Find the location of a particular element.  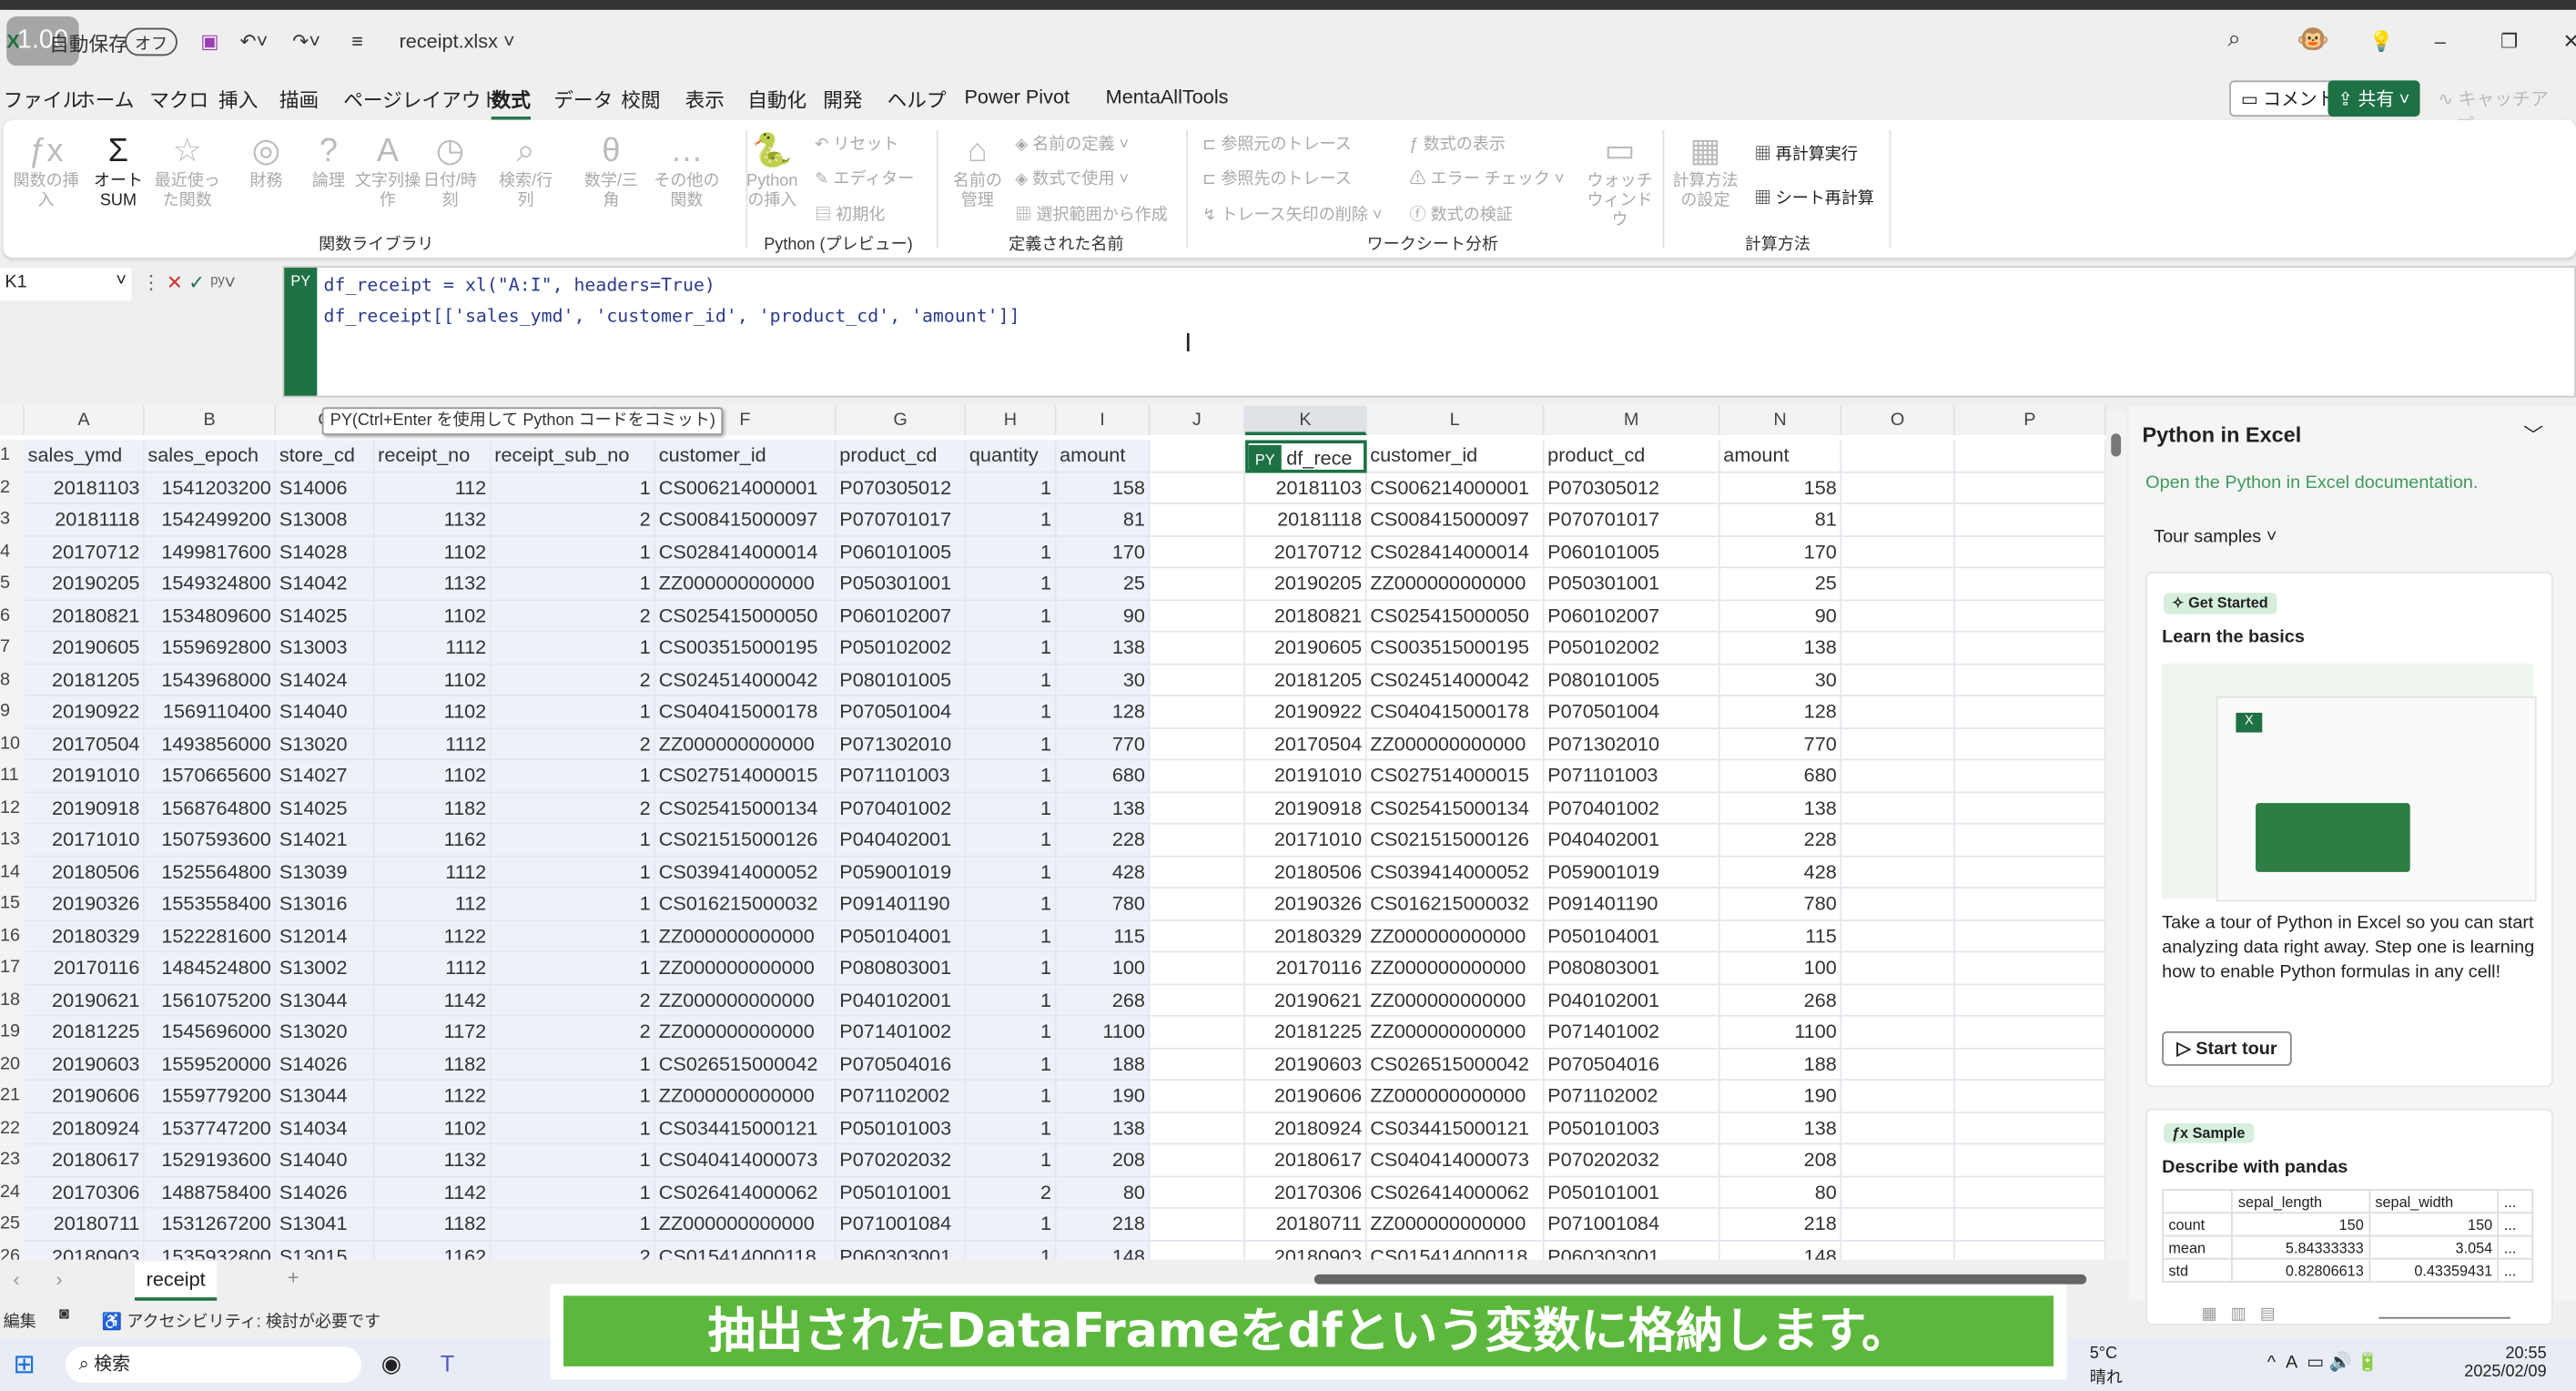

cell: 1122 is located at coordinates (433, 937).